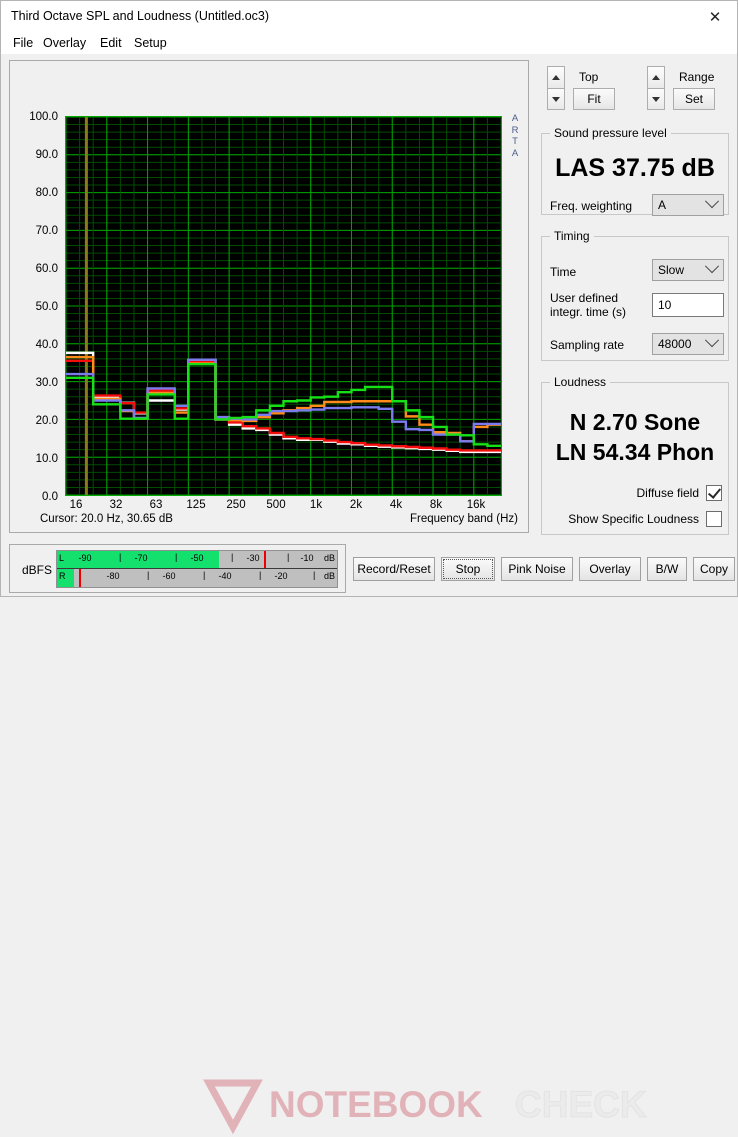  Describe the element at coordinates (197, 578) in the screenshot. I see `dbfs-meter-right: R -80 | -60 | -40 | -20 | dB` at that location.